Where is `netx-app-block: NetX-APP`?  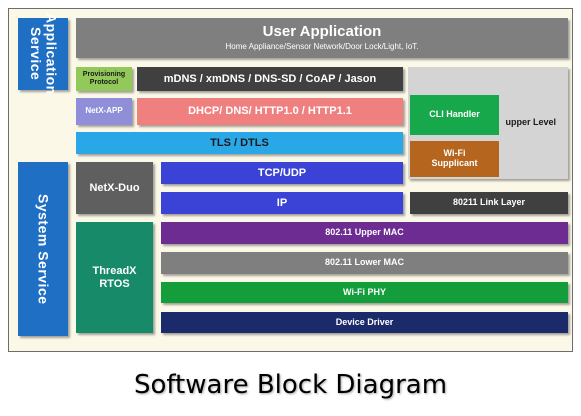 netx-app-block: NetX-APP is located at coordinates (104, 111).